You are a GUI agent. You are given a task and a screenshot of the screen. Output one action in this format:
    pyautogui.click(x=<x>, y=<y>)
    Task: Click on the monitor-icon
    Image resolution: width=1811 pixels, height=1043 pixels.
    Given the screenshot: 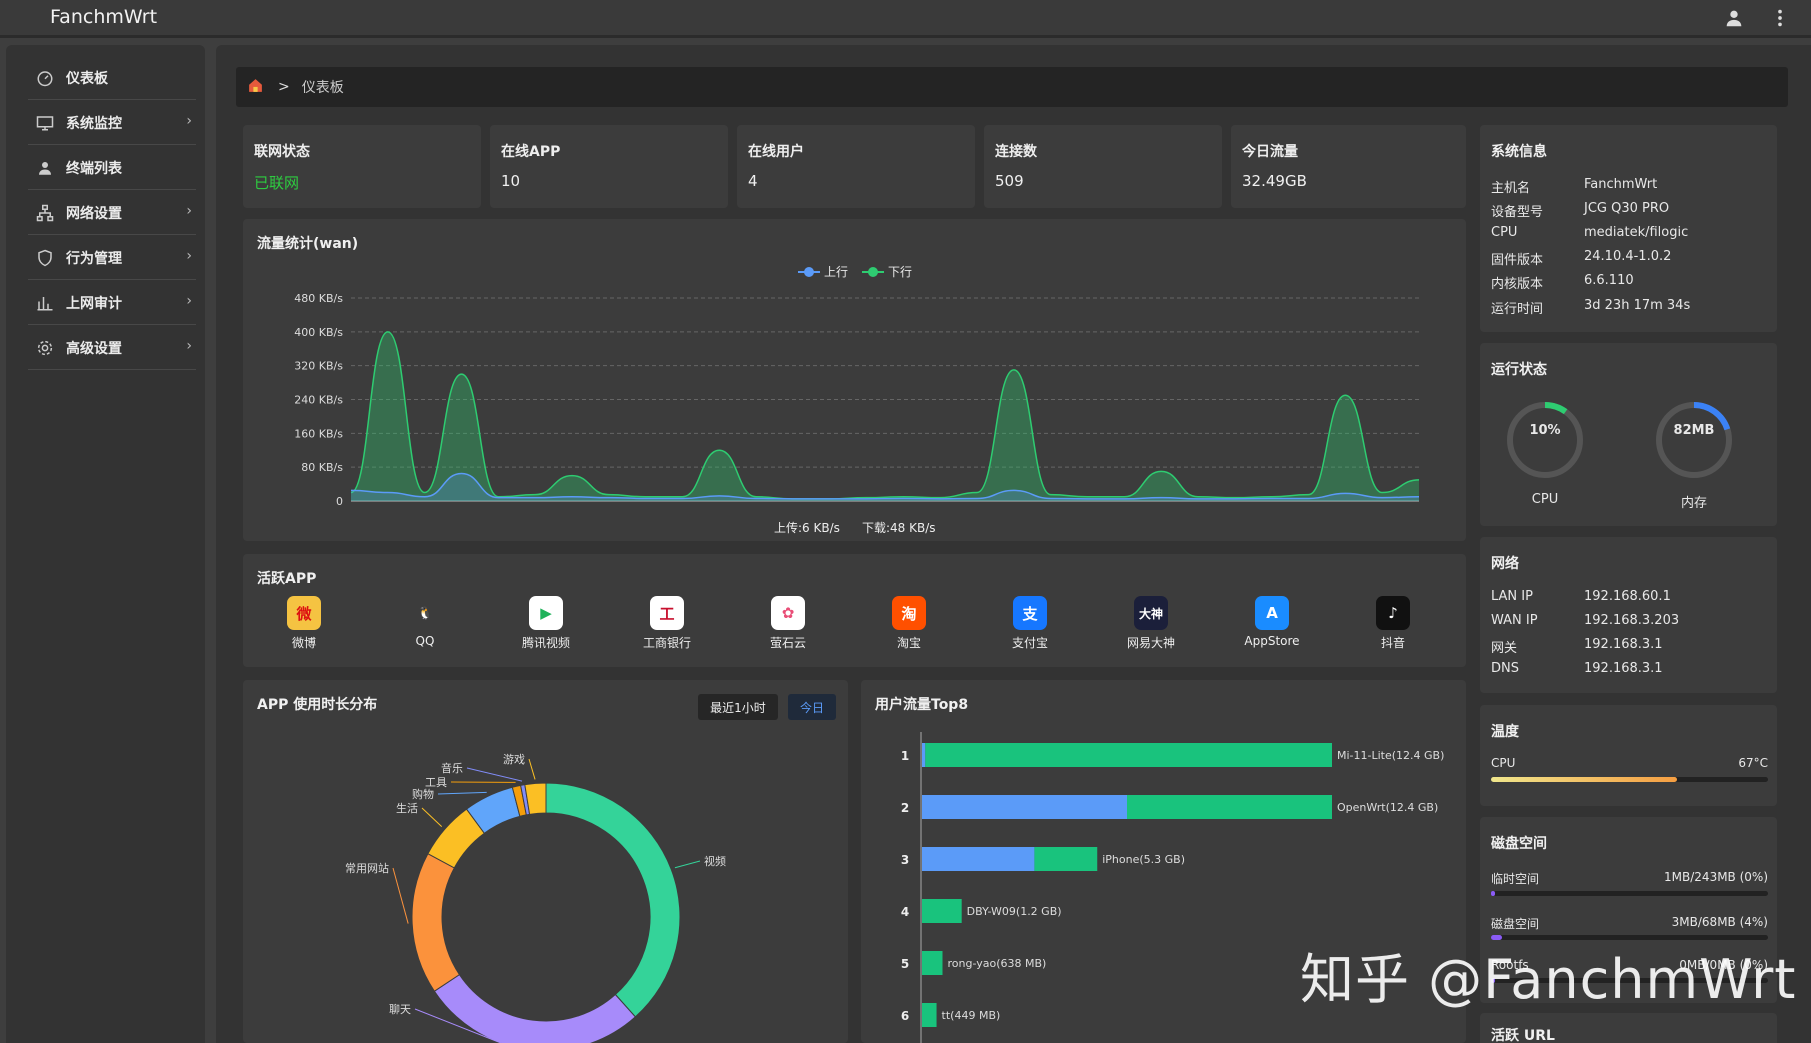 What is the action you would take?
    pyautogui.click(x=45, y=122)
    